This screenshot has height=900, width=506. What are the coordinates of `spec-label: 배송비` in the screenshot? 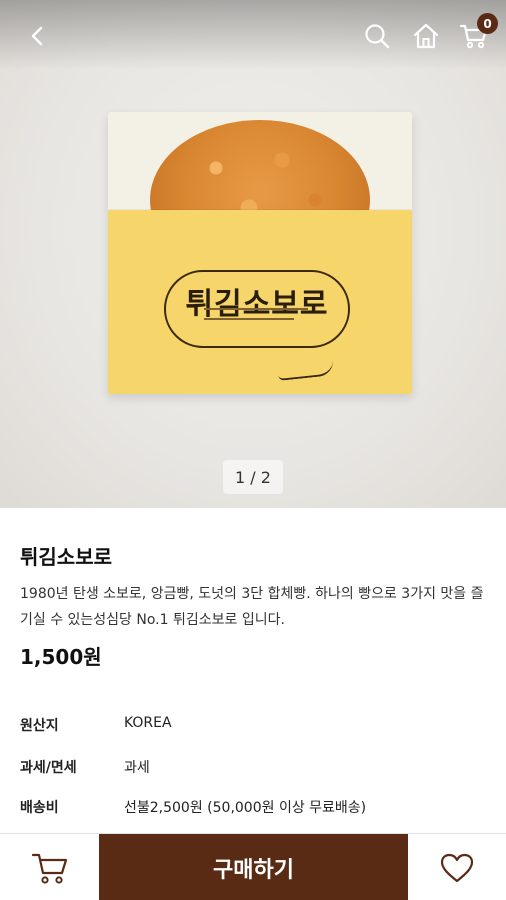 It's located at (39, 808).